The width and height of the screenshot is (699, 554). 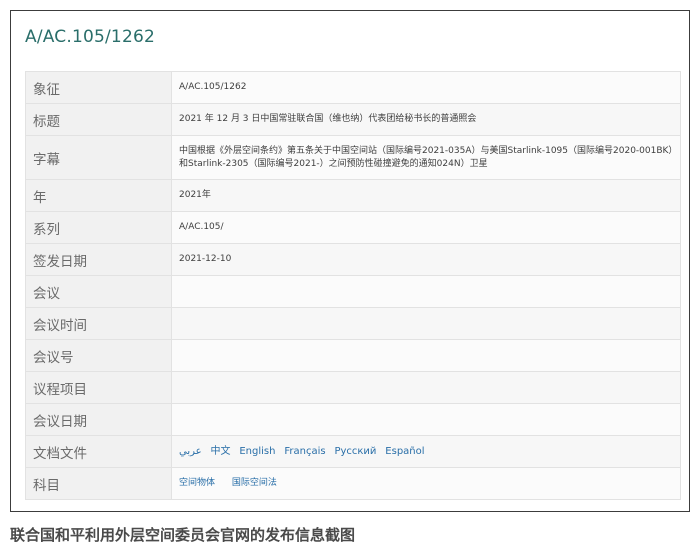 What do you see at coordinates (98, 387) in the screenshot?
I see `label-agenda-item: 议程项目` at bounding box center [98, 387].